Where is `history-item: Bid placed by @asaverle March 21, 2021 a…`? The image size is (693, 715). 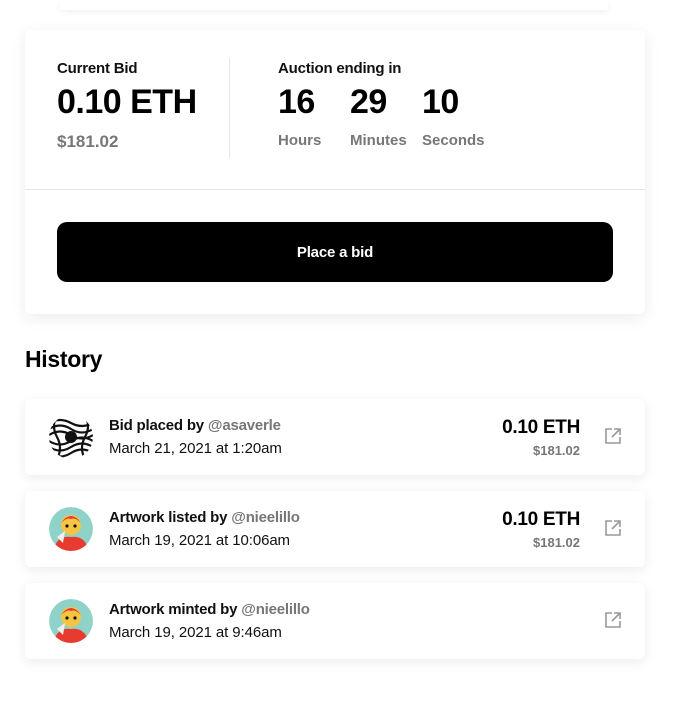 history-item: Bid placed by @asaverle March 21, 2021 a… is located at coordinates (335, 437).